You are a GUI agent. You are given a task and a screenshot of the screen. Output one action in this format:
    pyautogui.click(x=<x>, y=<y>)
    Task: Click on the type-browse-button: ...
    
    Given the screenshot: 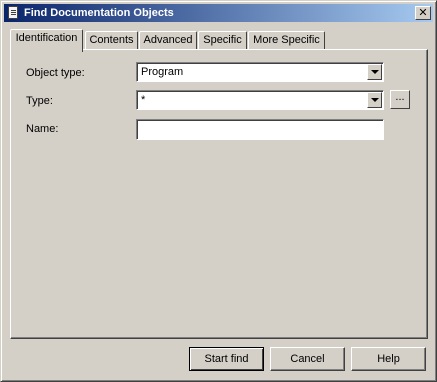 What is the action you would take?
    pyautogui.click(x=400, y=99)
    